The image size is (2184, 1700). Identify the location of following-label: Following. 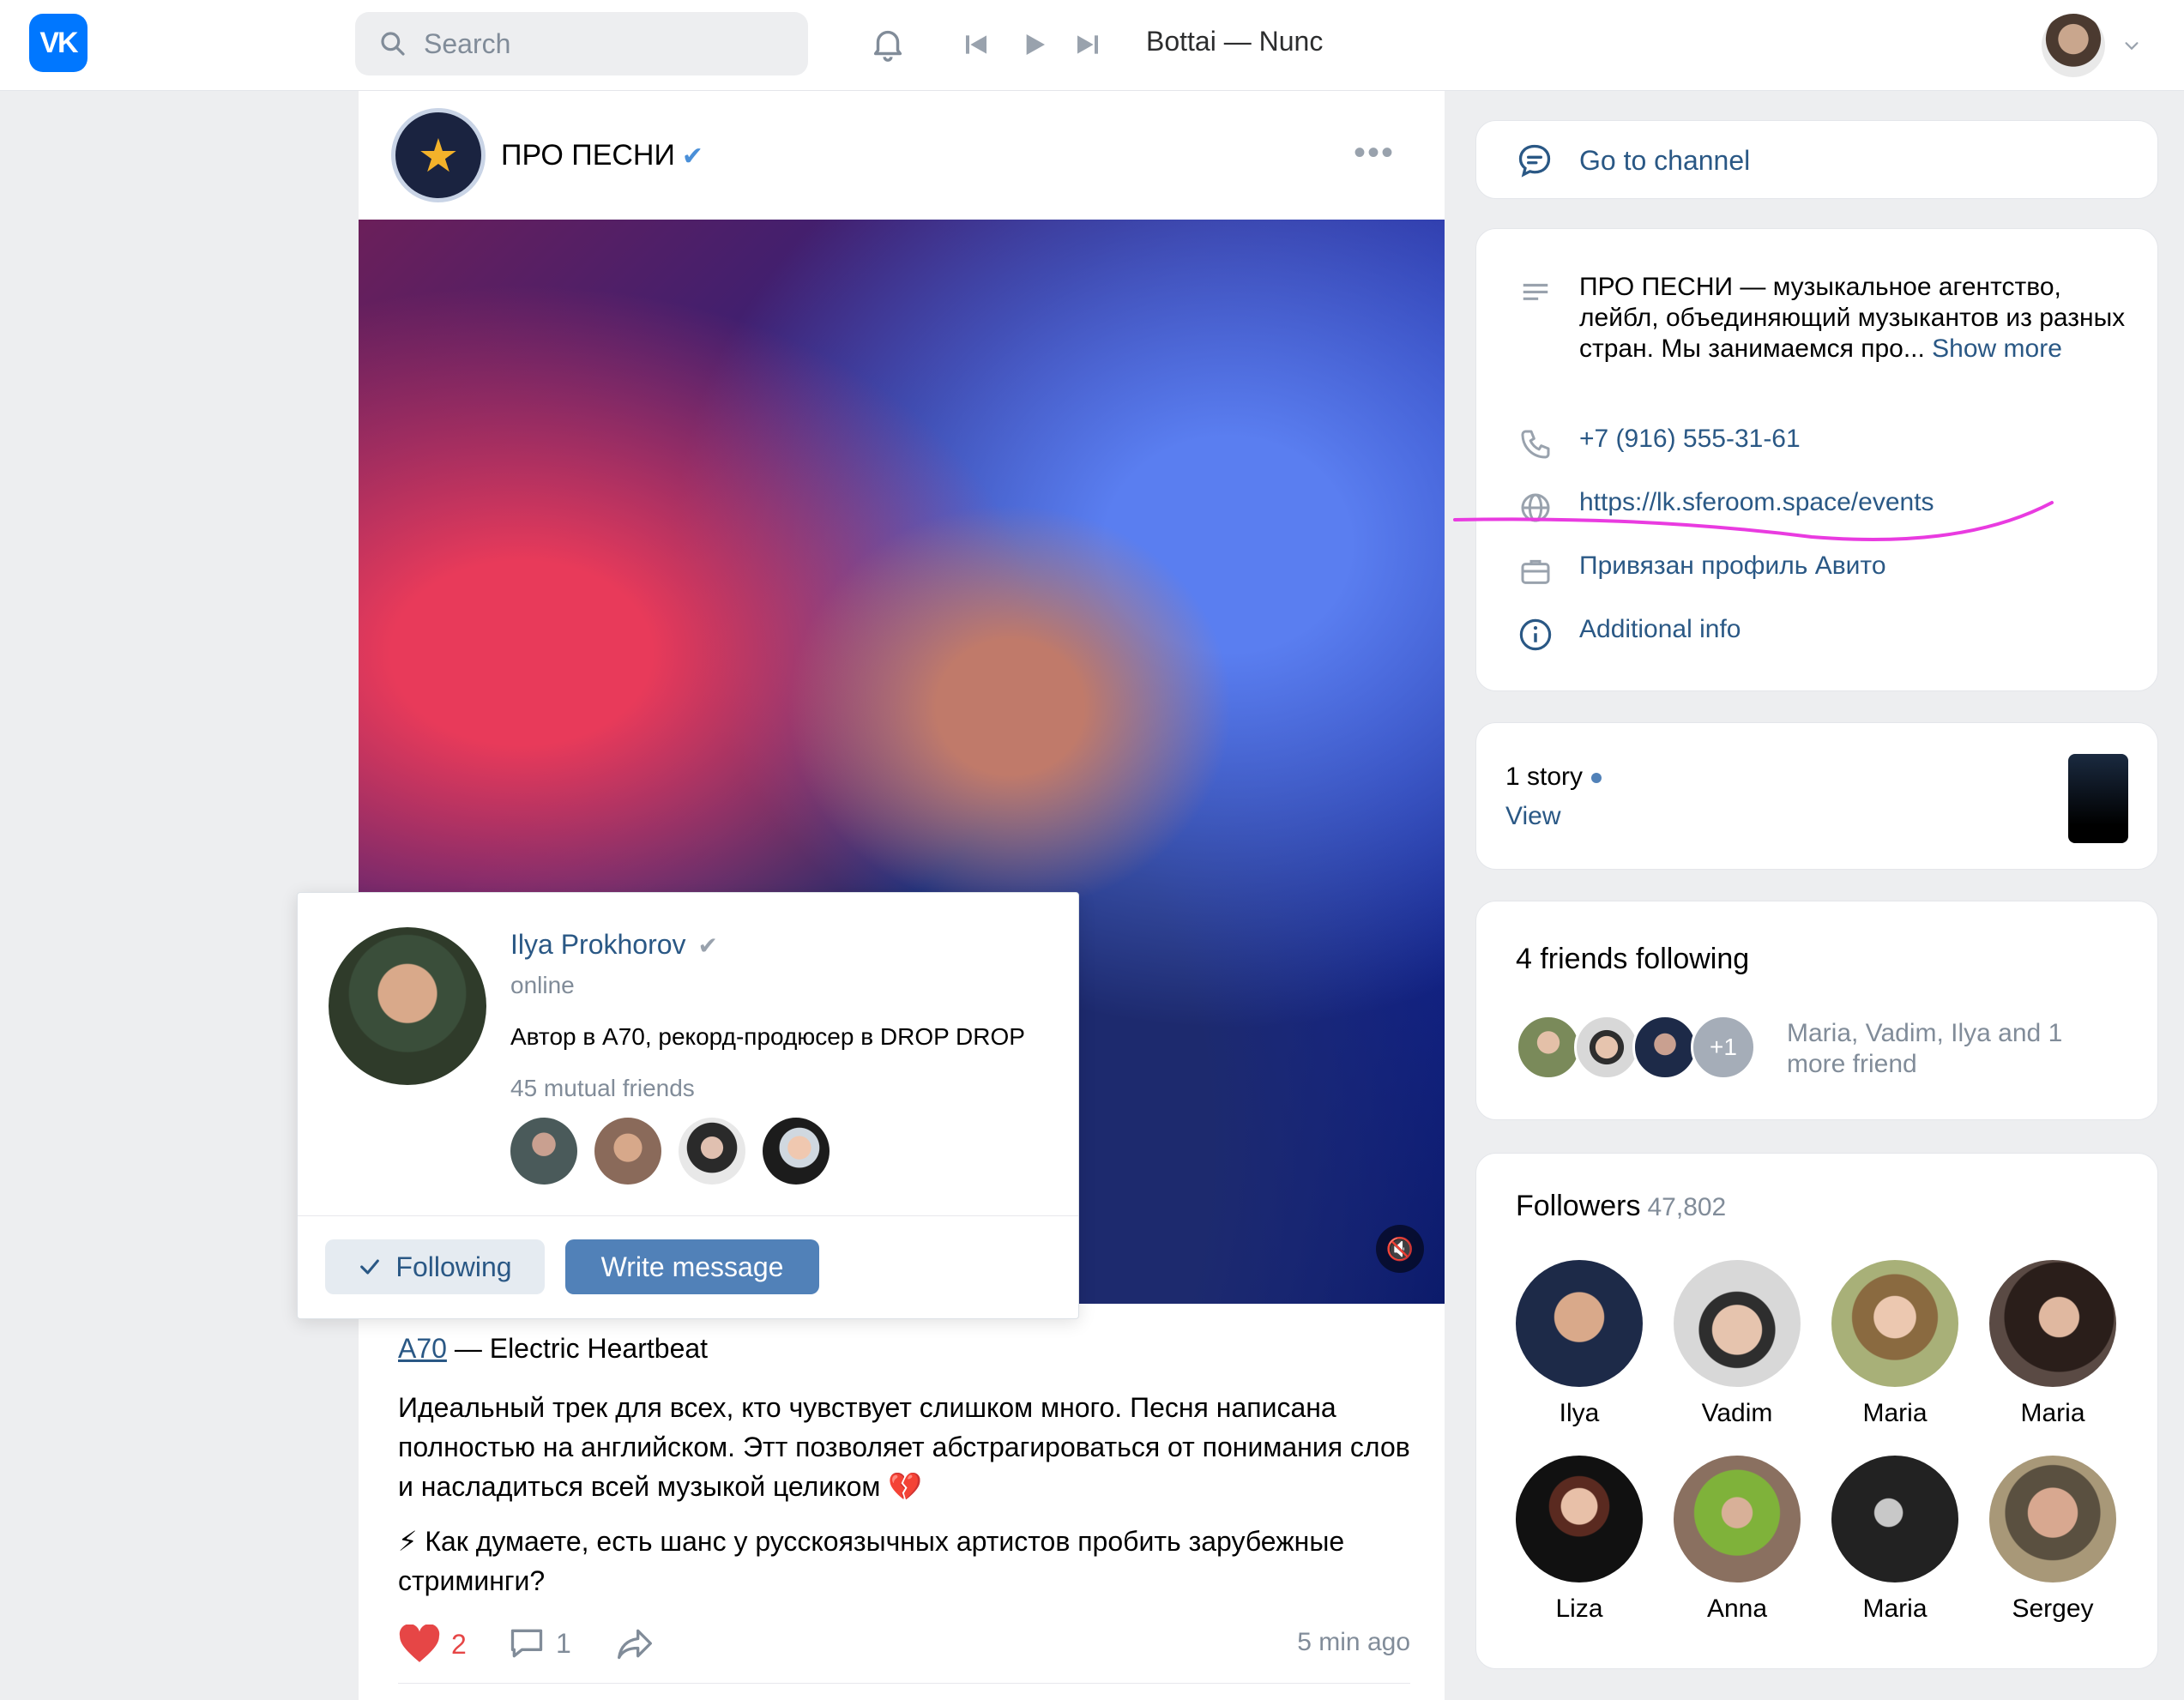
(454, 1266).